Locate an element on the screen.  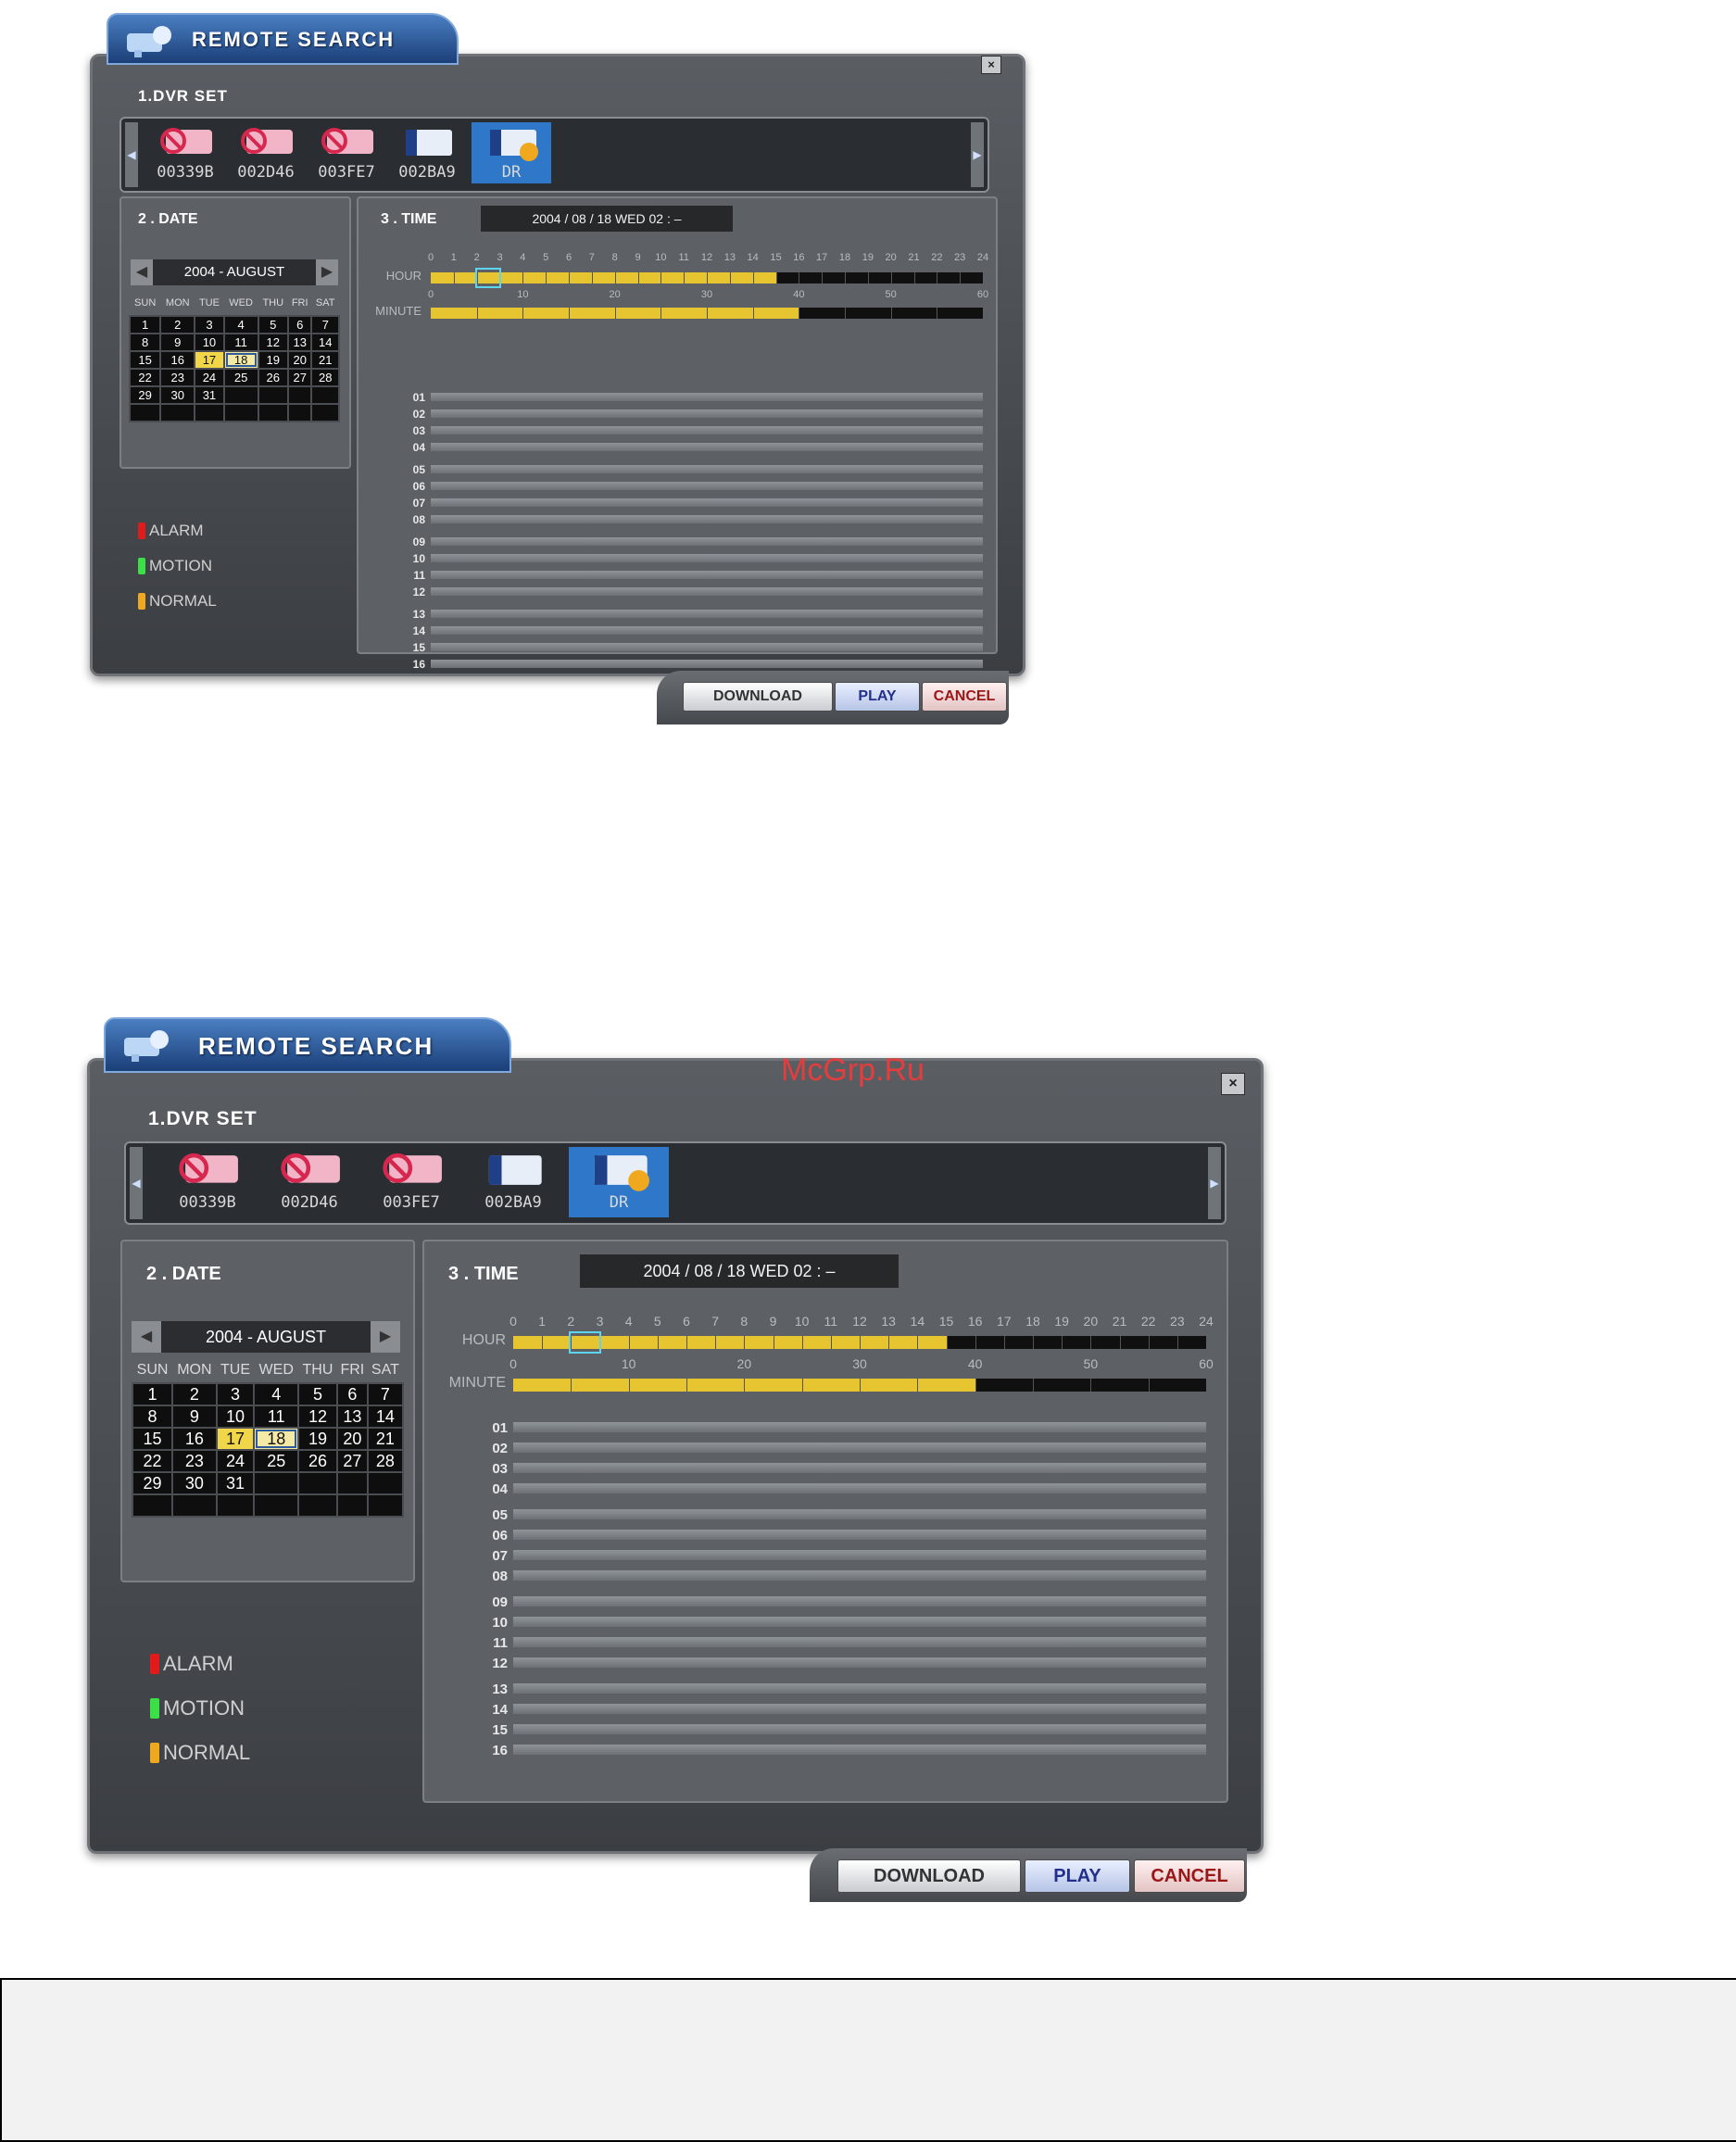
calendar-day: 6 is located at coordinates (352, 1394).